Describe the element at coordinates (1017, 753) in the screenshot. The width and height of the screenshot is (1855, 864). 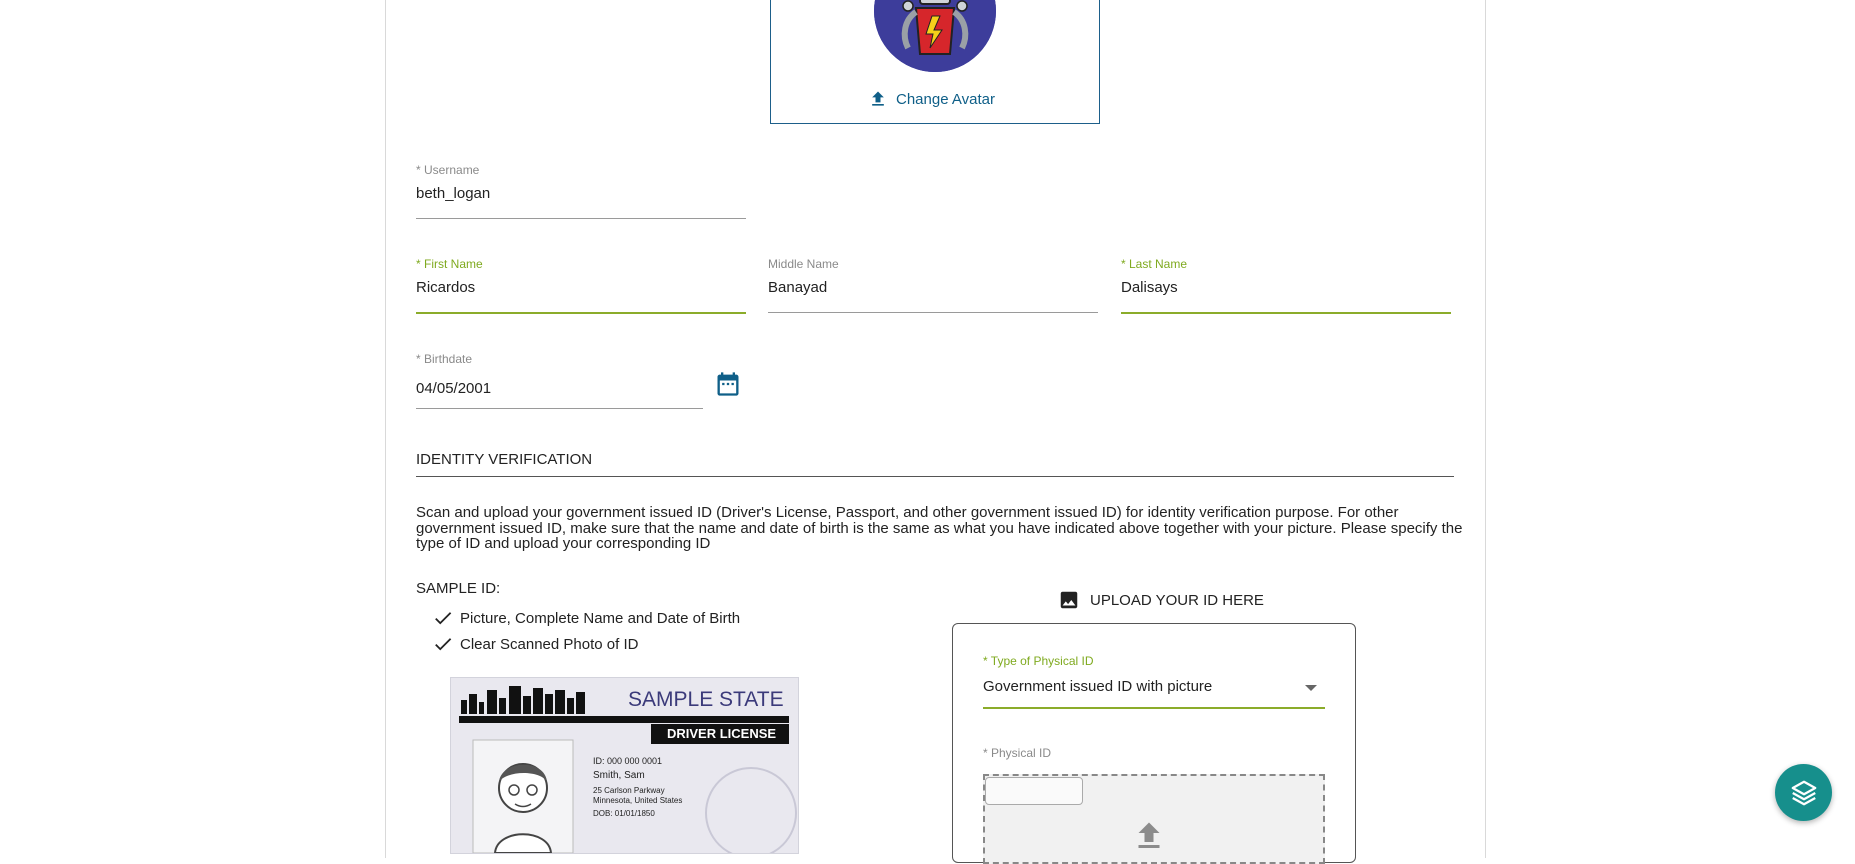
I see `physical-id-label: * Physical ID` at that location.